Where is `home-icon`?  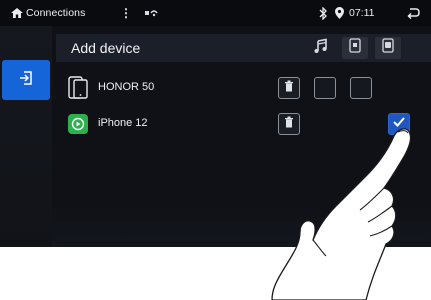 home-icon is located at coordinates (17, 13).